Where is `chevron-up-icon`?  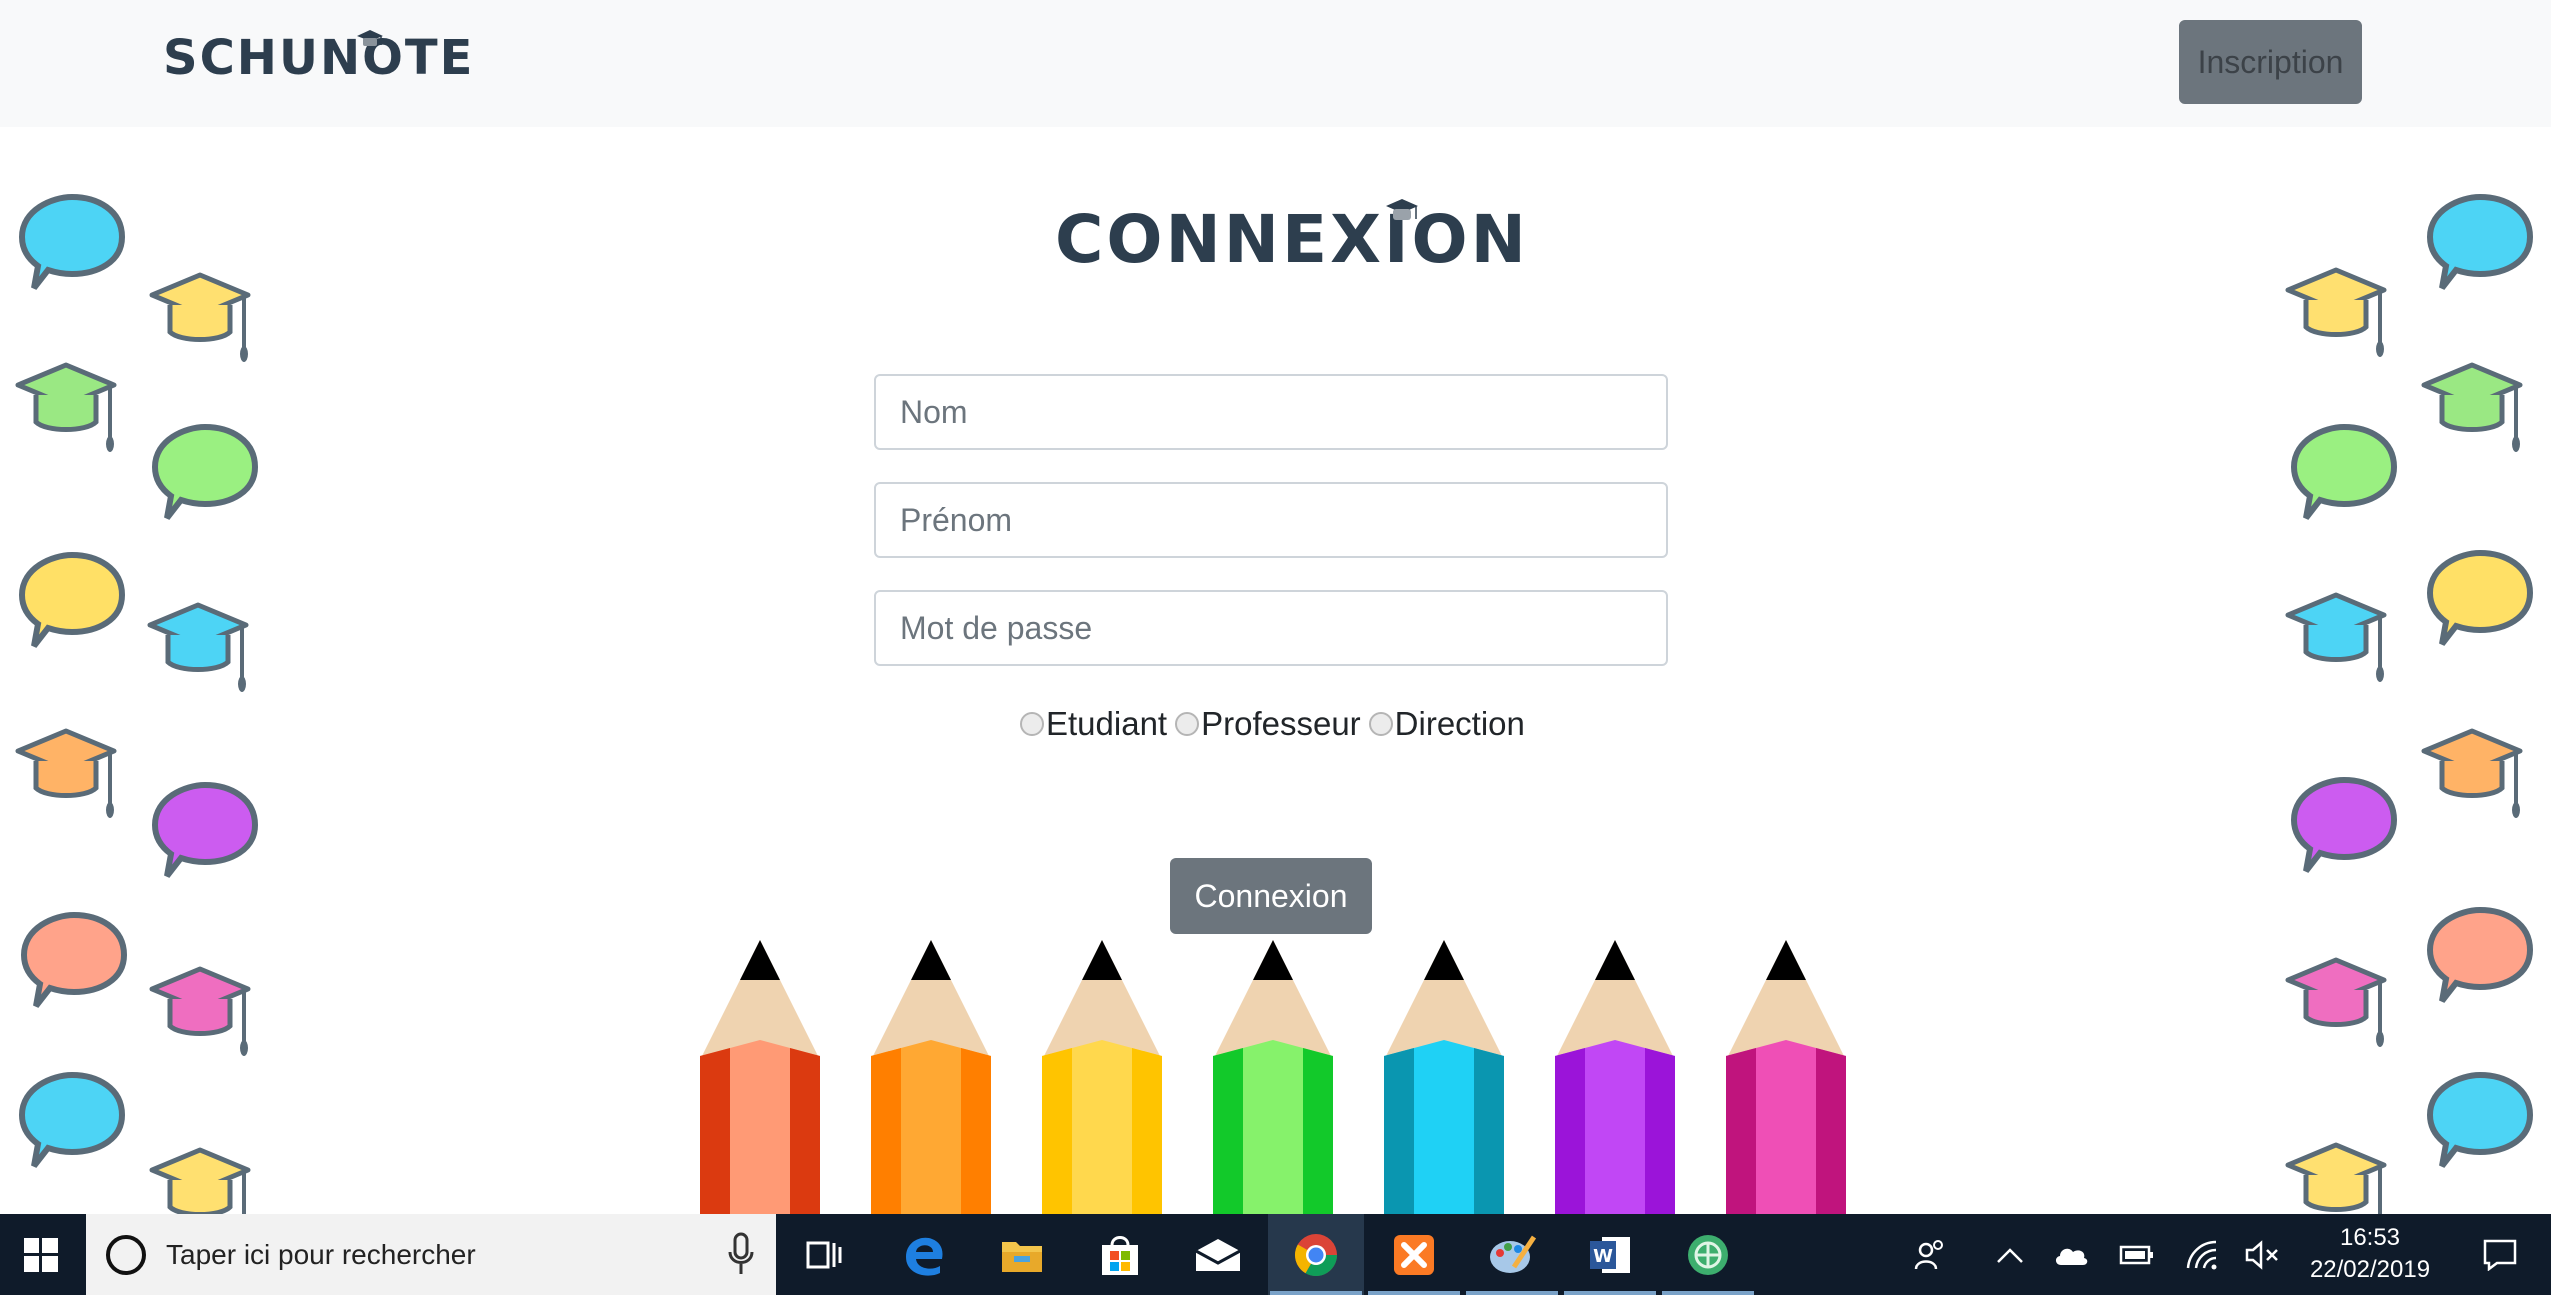
chevron-up-icon is located at coordinates (2010, 1254).